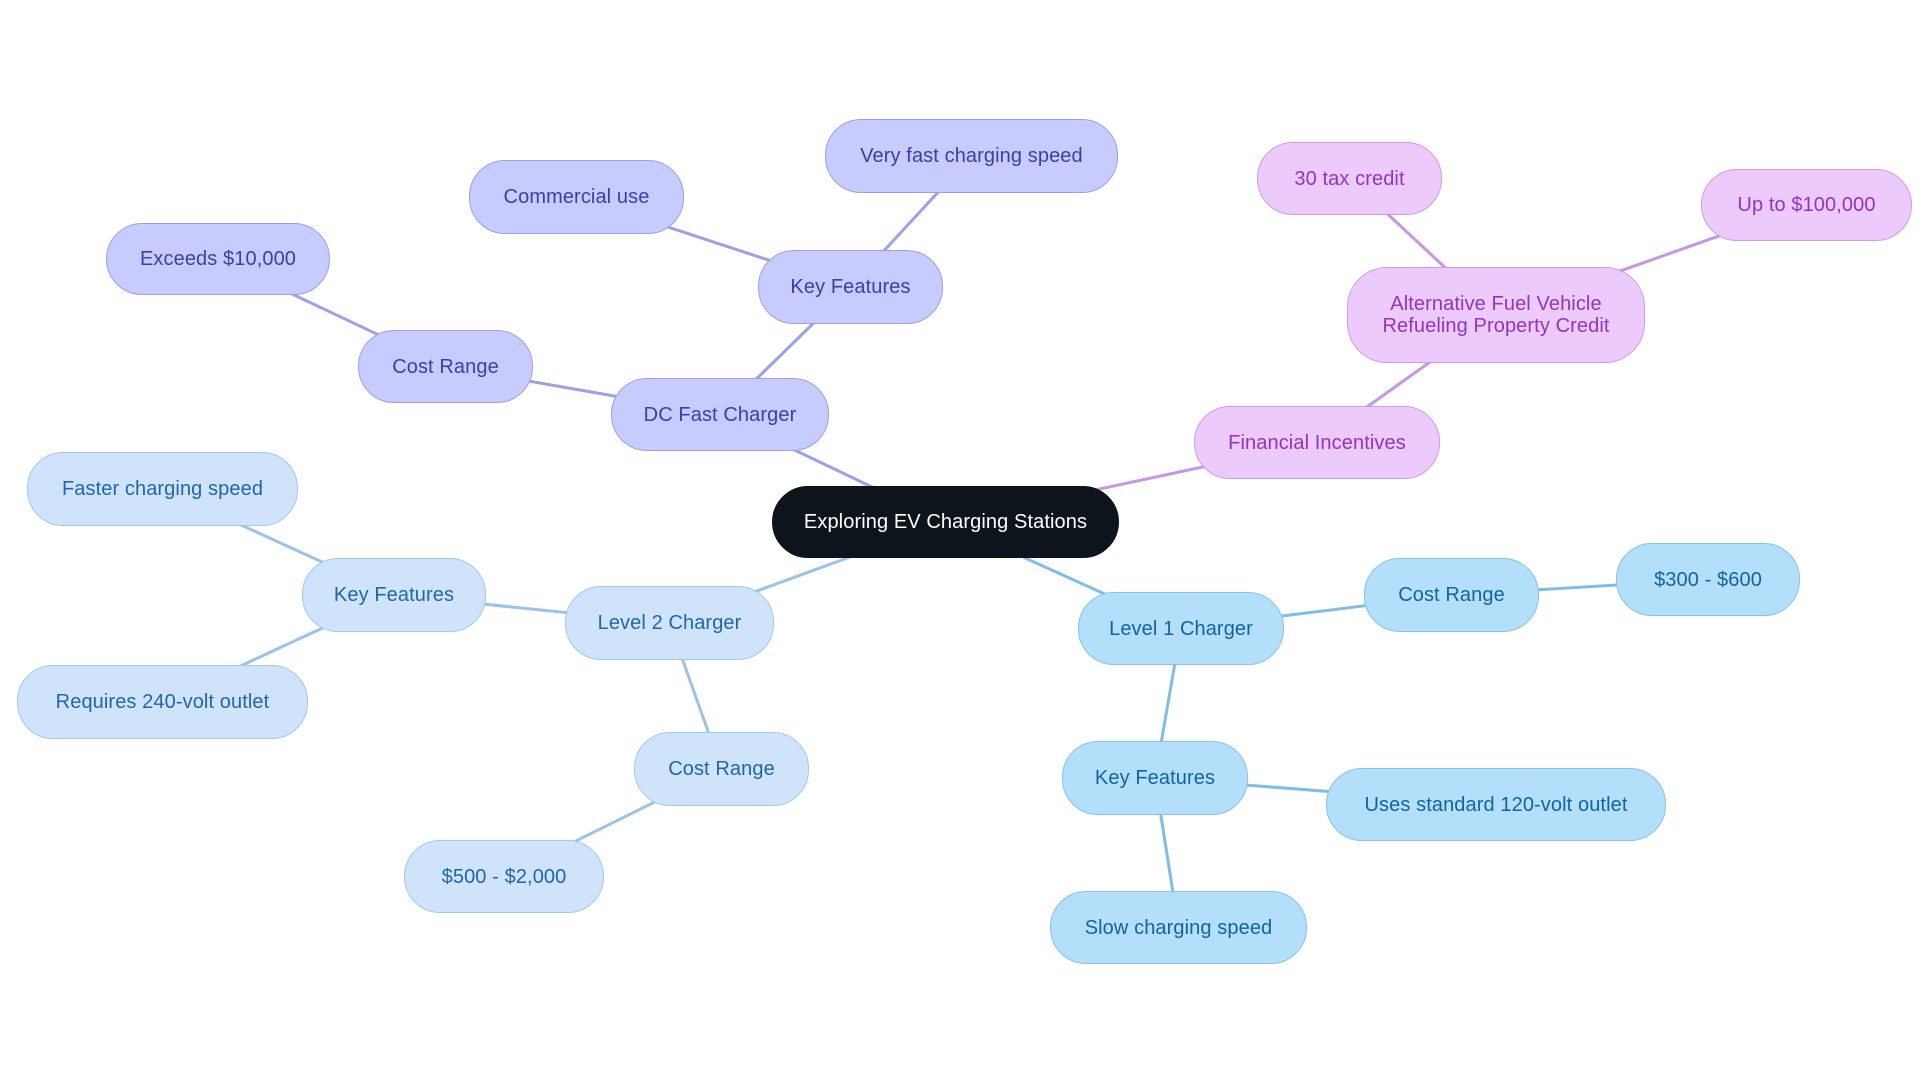  Describe the element at coordinates (669, 623) in the screenshot. I see `level-2-charger-node: Level 2 Charger` at that location.